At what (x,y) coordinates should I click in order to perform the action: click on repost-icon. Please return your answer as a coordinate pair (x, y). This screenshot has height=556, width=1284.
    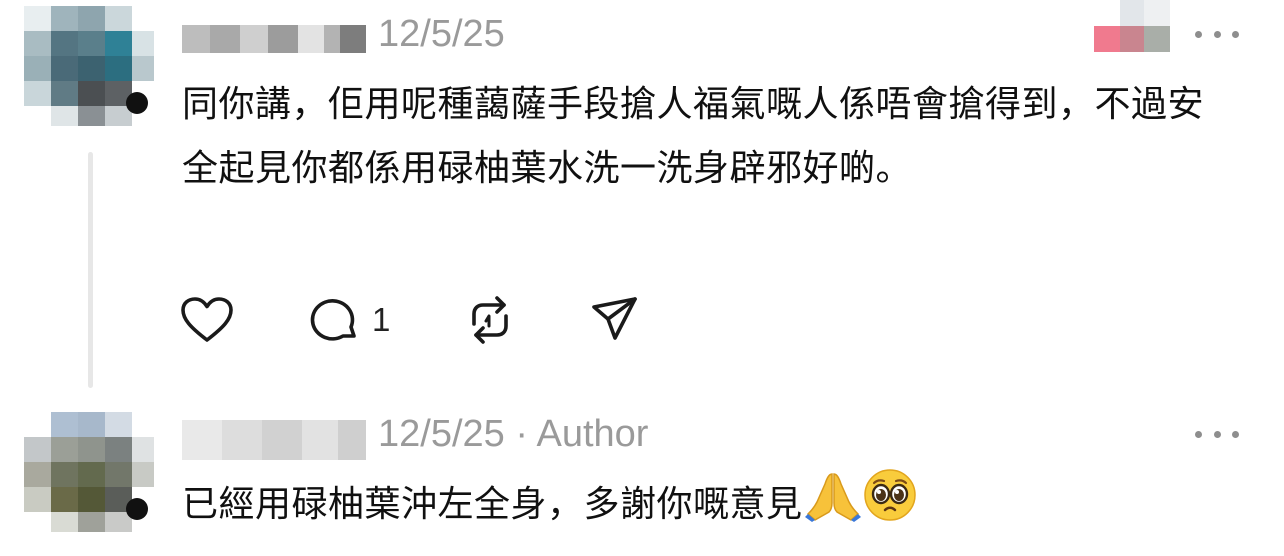
    Looking at the image, I should click on (490, 320).